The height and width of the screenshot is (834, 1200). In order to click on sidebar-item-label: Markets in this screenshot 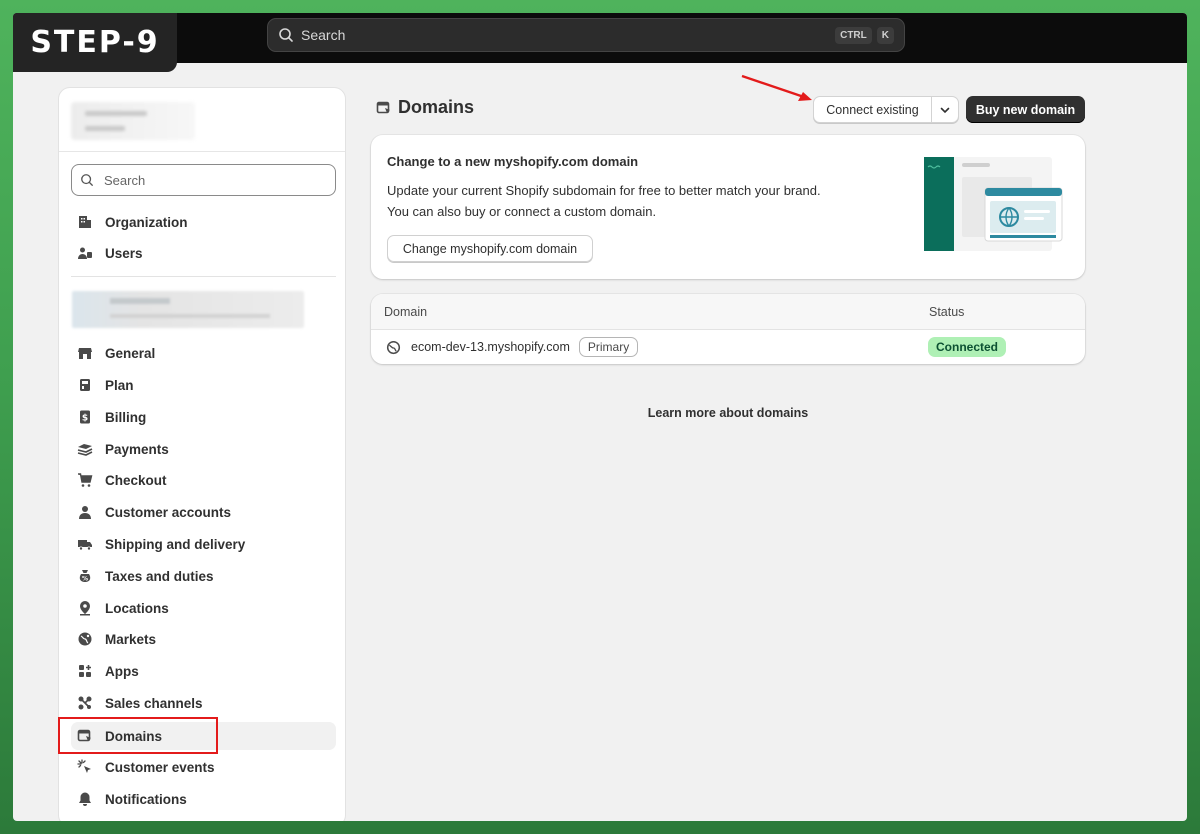, I will do `click(131, 639)`.